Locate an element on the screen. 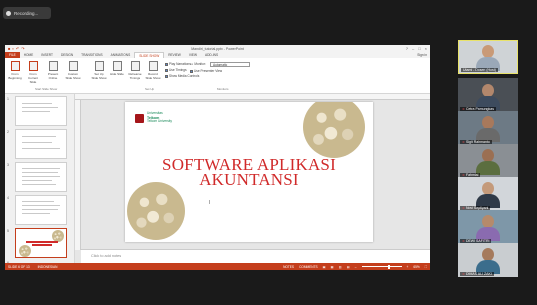 This screenshot has width=537, height=305. university-logo: Universitas Telkom Telkom University is located at coordinates (153, 117).